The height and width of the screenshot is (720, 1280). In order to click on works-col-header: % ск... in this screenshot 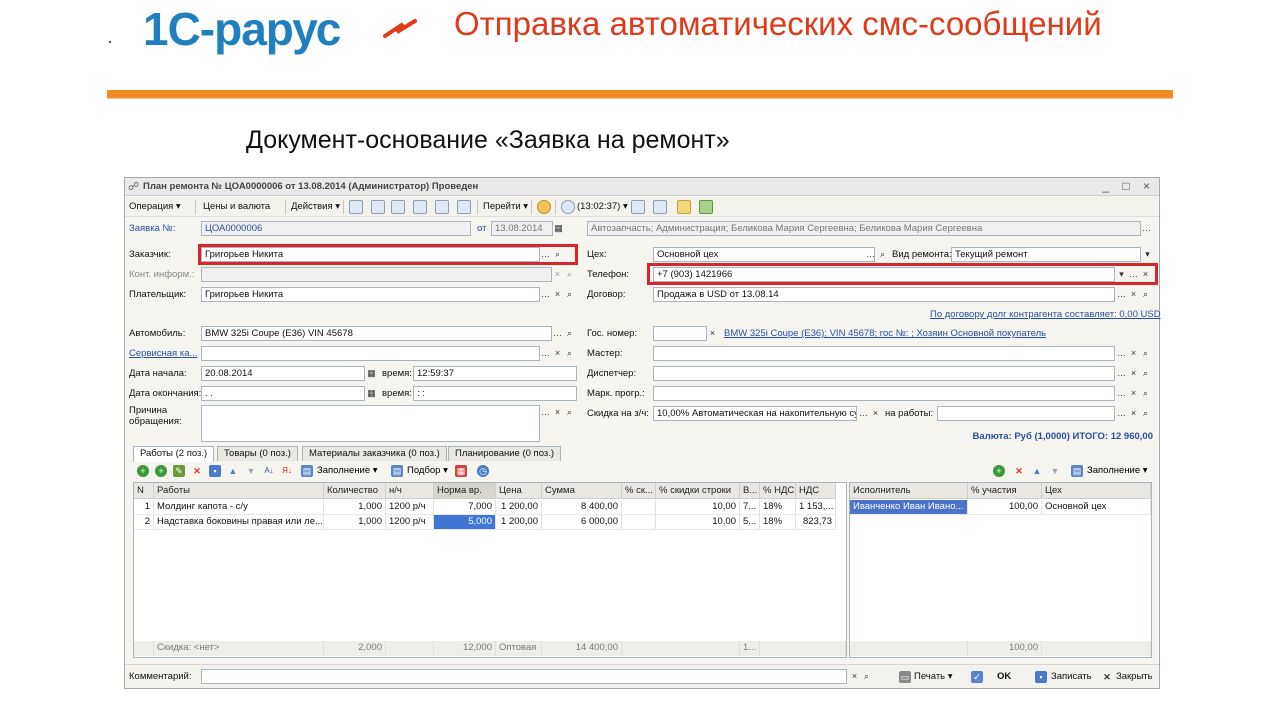, I will do `click(639, 491)`.